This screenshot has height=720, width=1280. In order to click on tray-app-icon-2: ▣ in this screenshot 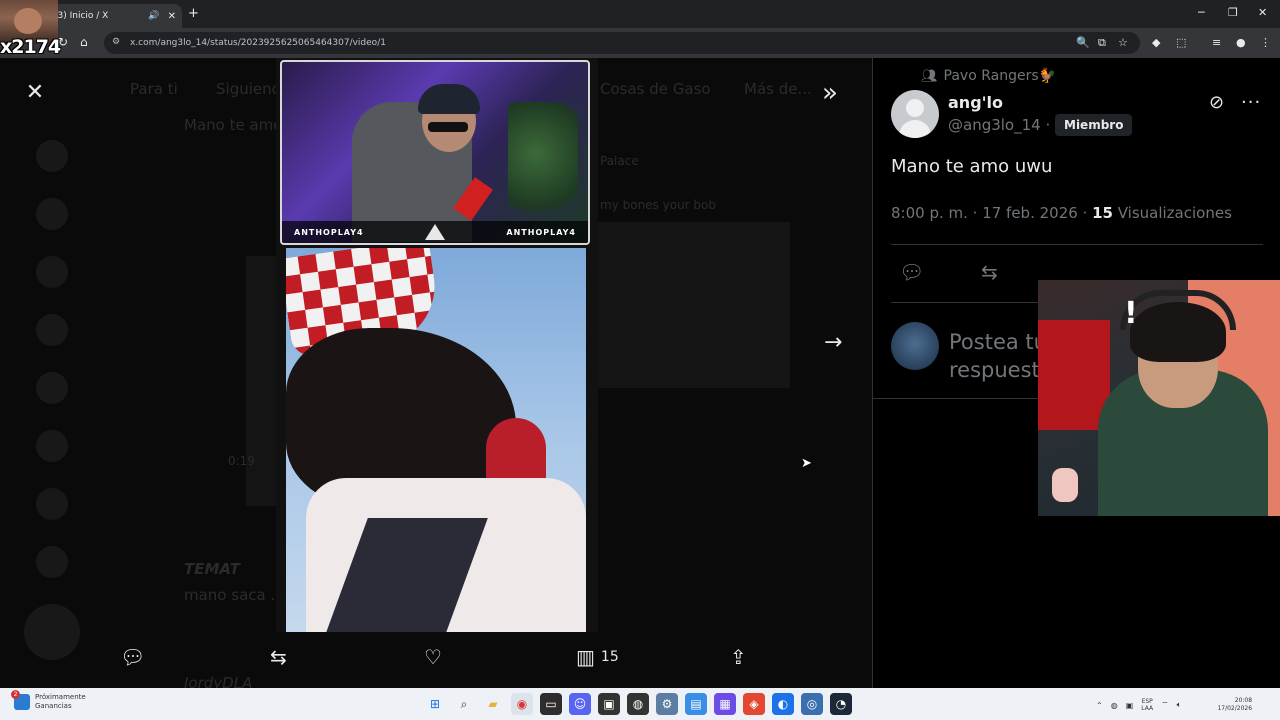, I will do `click(1130, 705)`.